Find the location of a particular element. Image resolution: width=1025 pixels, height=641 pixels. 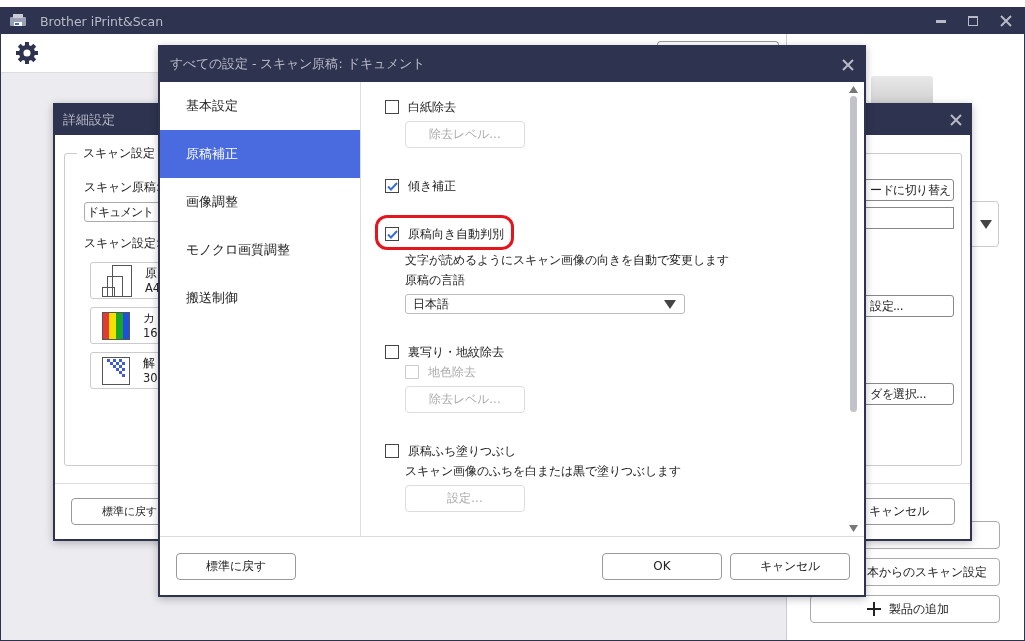

color-bars-icon is located at coordinates (116, 325).